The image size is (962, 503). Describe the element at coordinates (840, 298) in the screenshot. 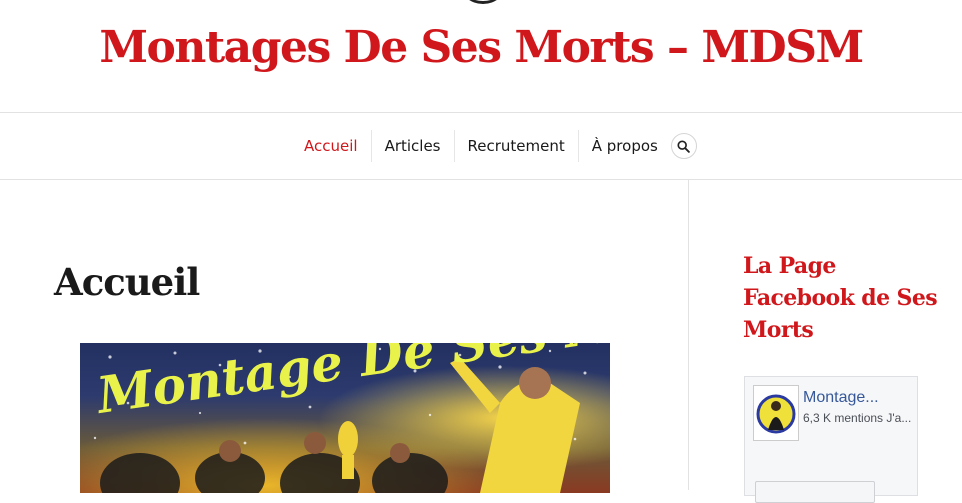

I see `facebook-widget-title: La Page Facebook de Ses Morts` at that location.